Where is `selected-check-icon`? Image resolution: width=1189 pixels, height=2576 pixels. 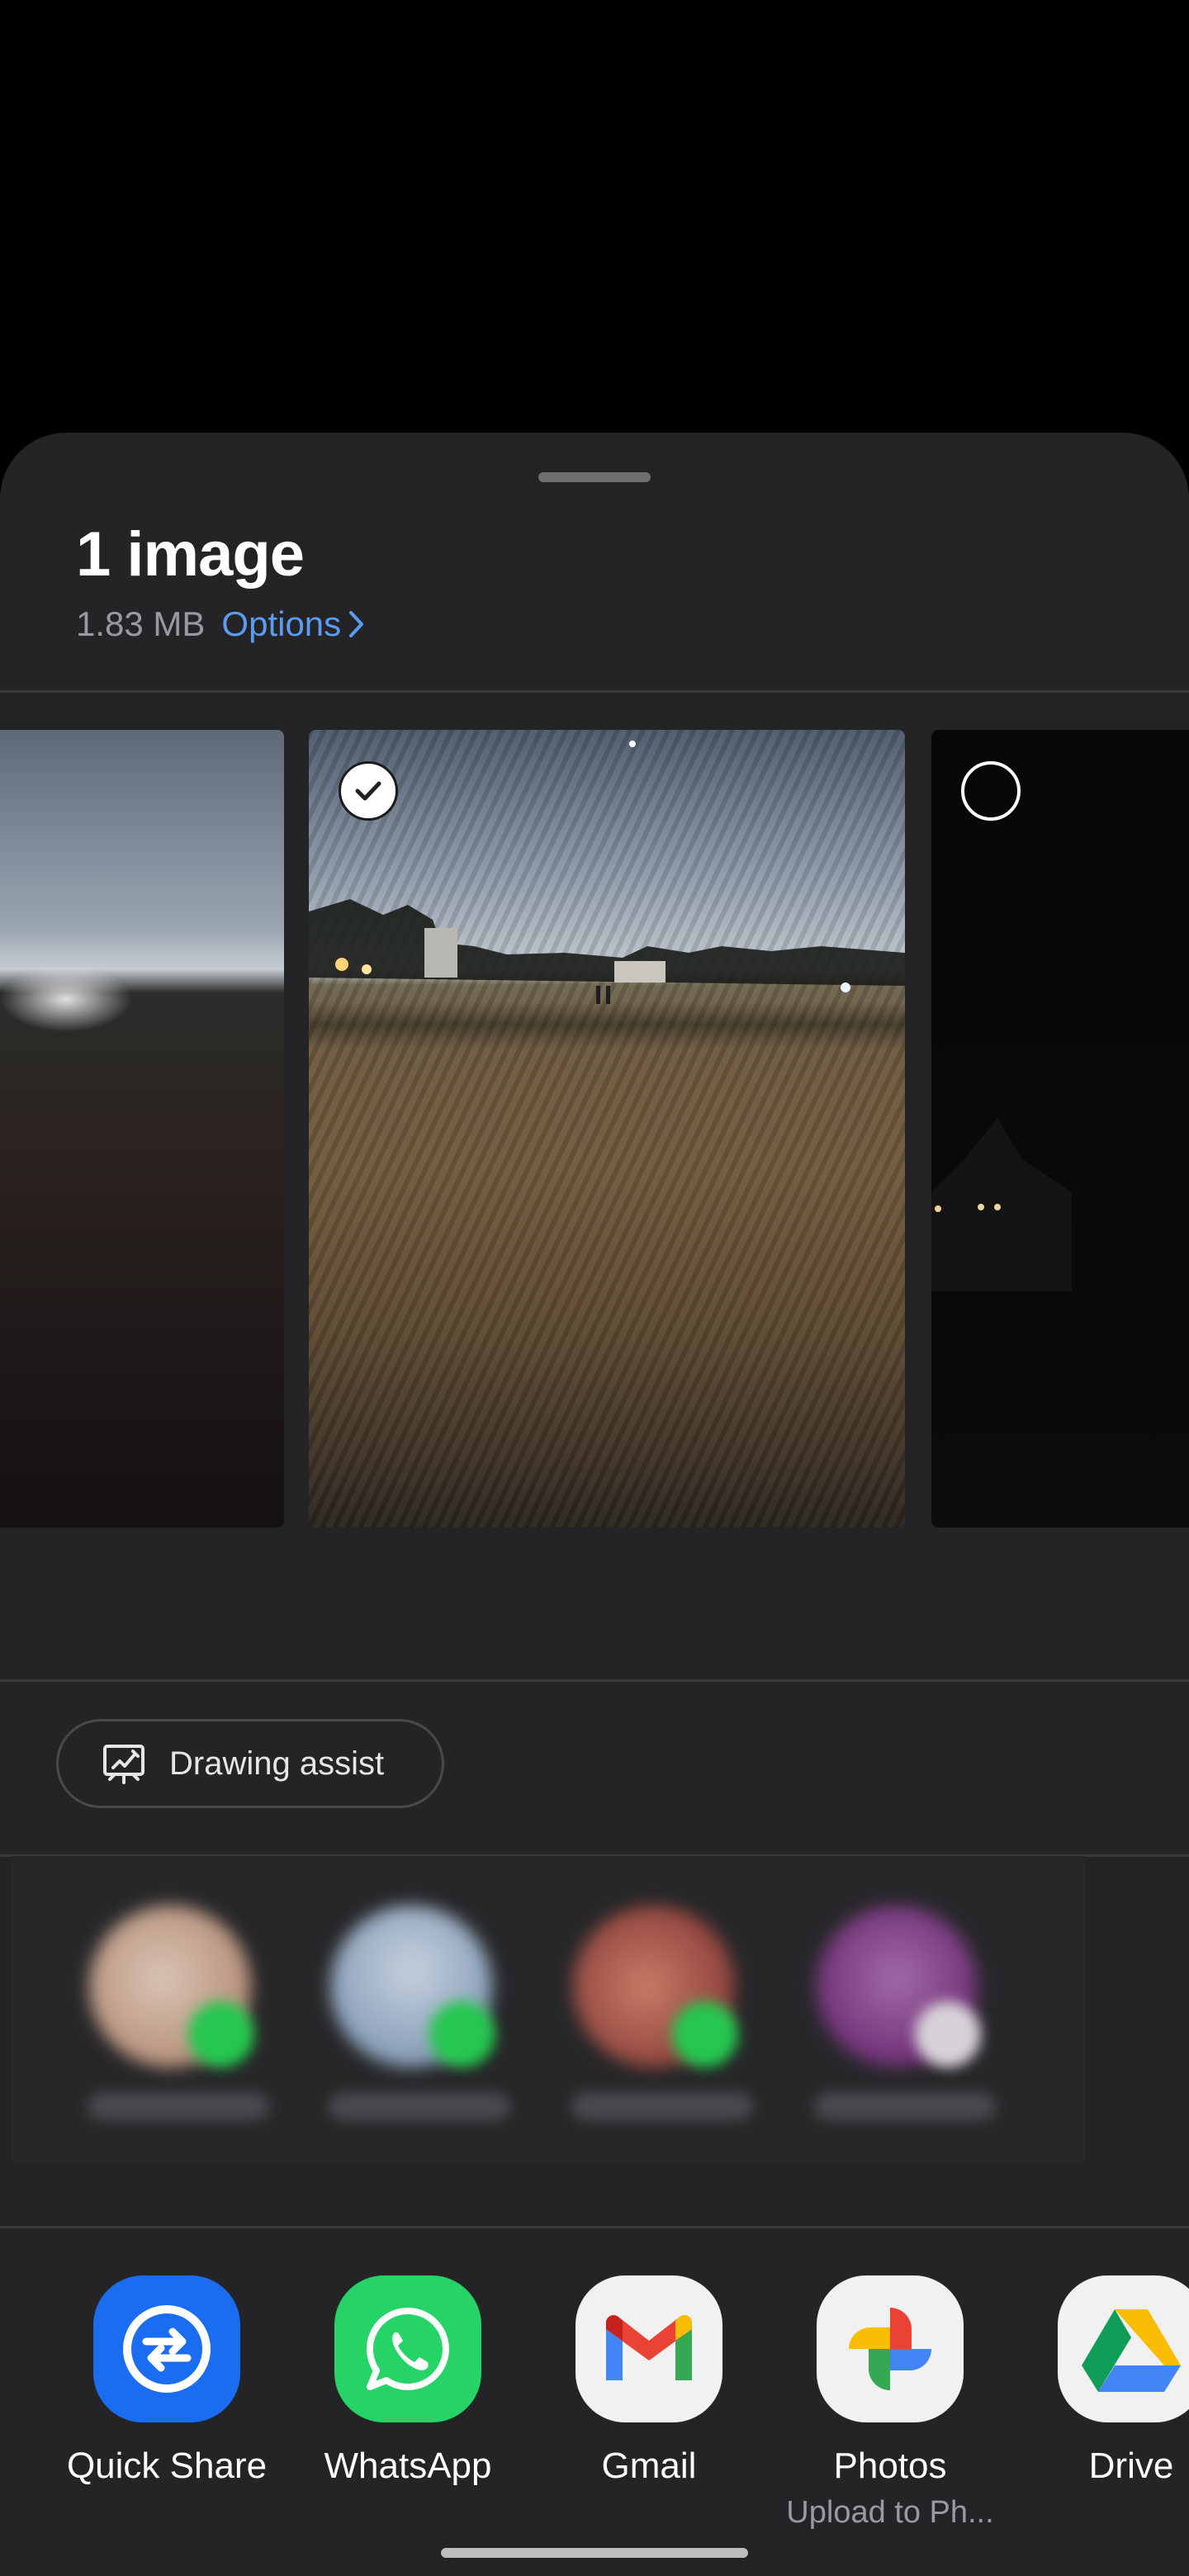
selected-check-icon is located at coordinates (368, 791).